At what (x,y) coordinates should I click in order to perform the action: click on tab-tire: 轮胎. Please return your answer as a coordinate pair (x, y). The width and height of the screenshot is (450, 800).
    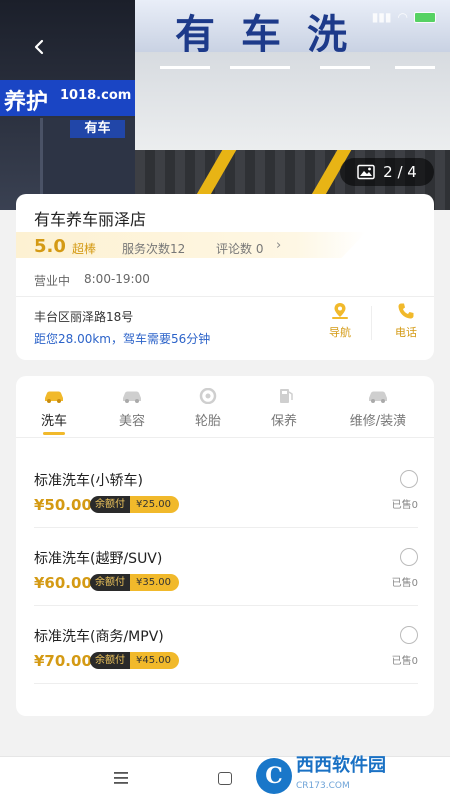
    Looking at the image, I should click on (208, 408).